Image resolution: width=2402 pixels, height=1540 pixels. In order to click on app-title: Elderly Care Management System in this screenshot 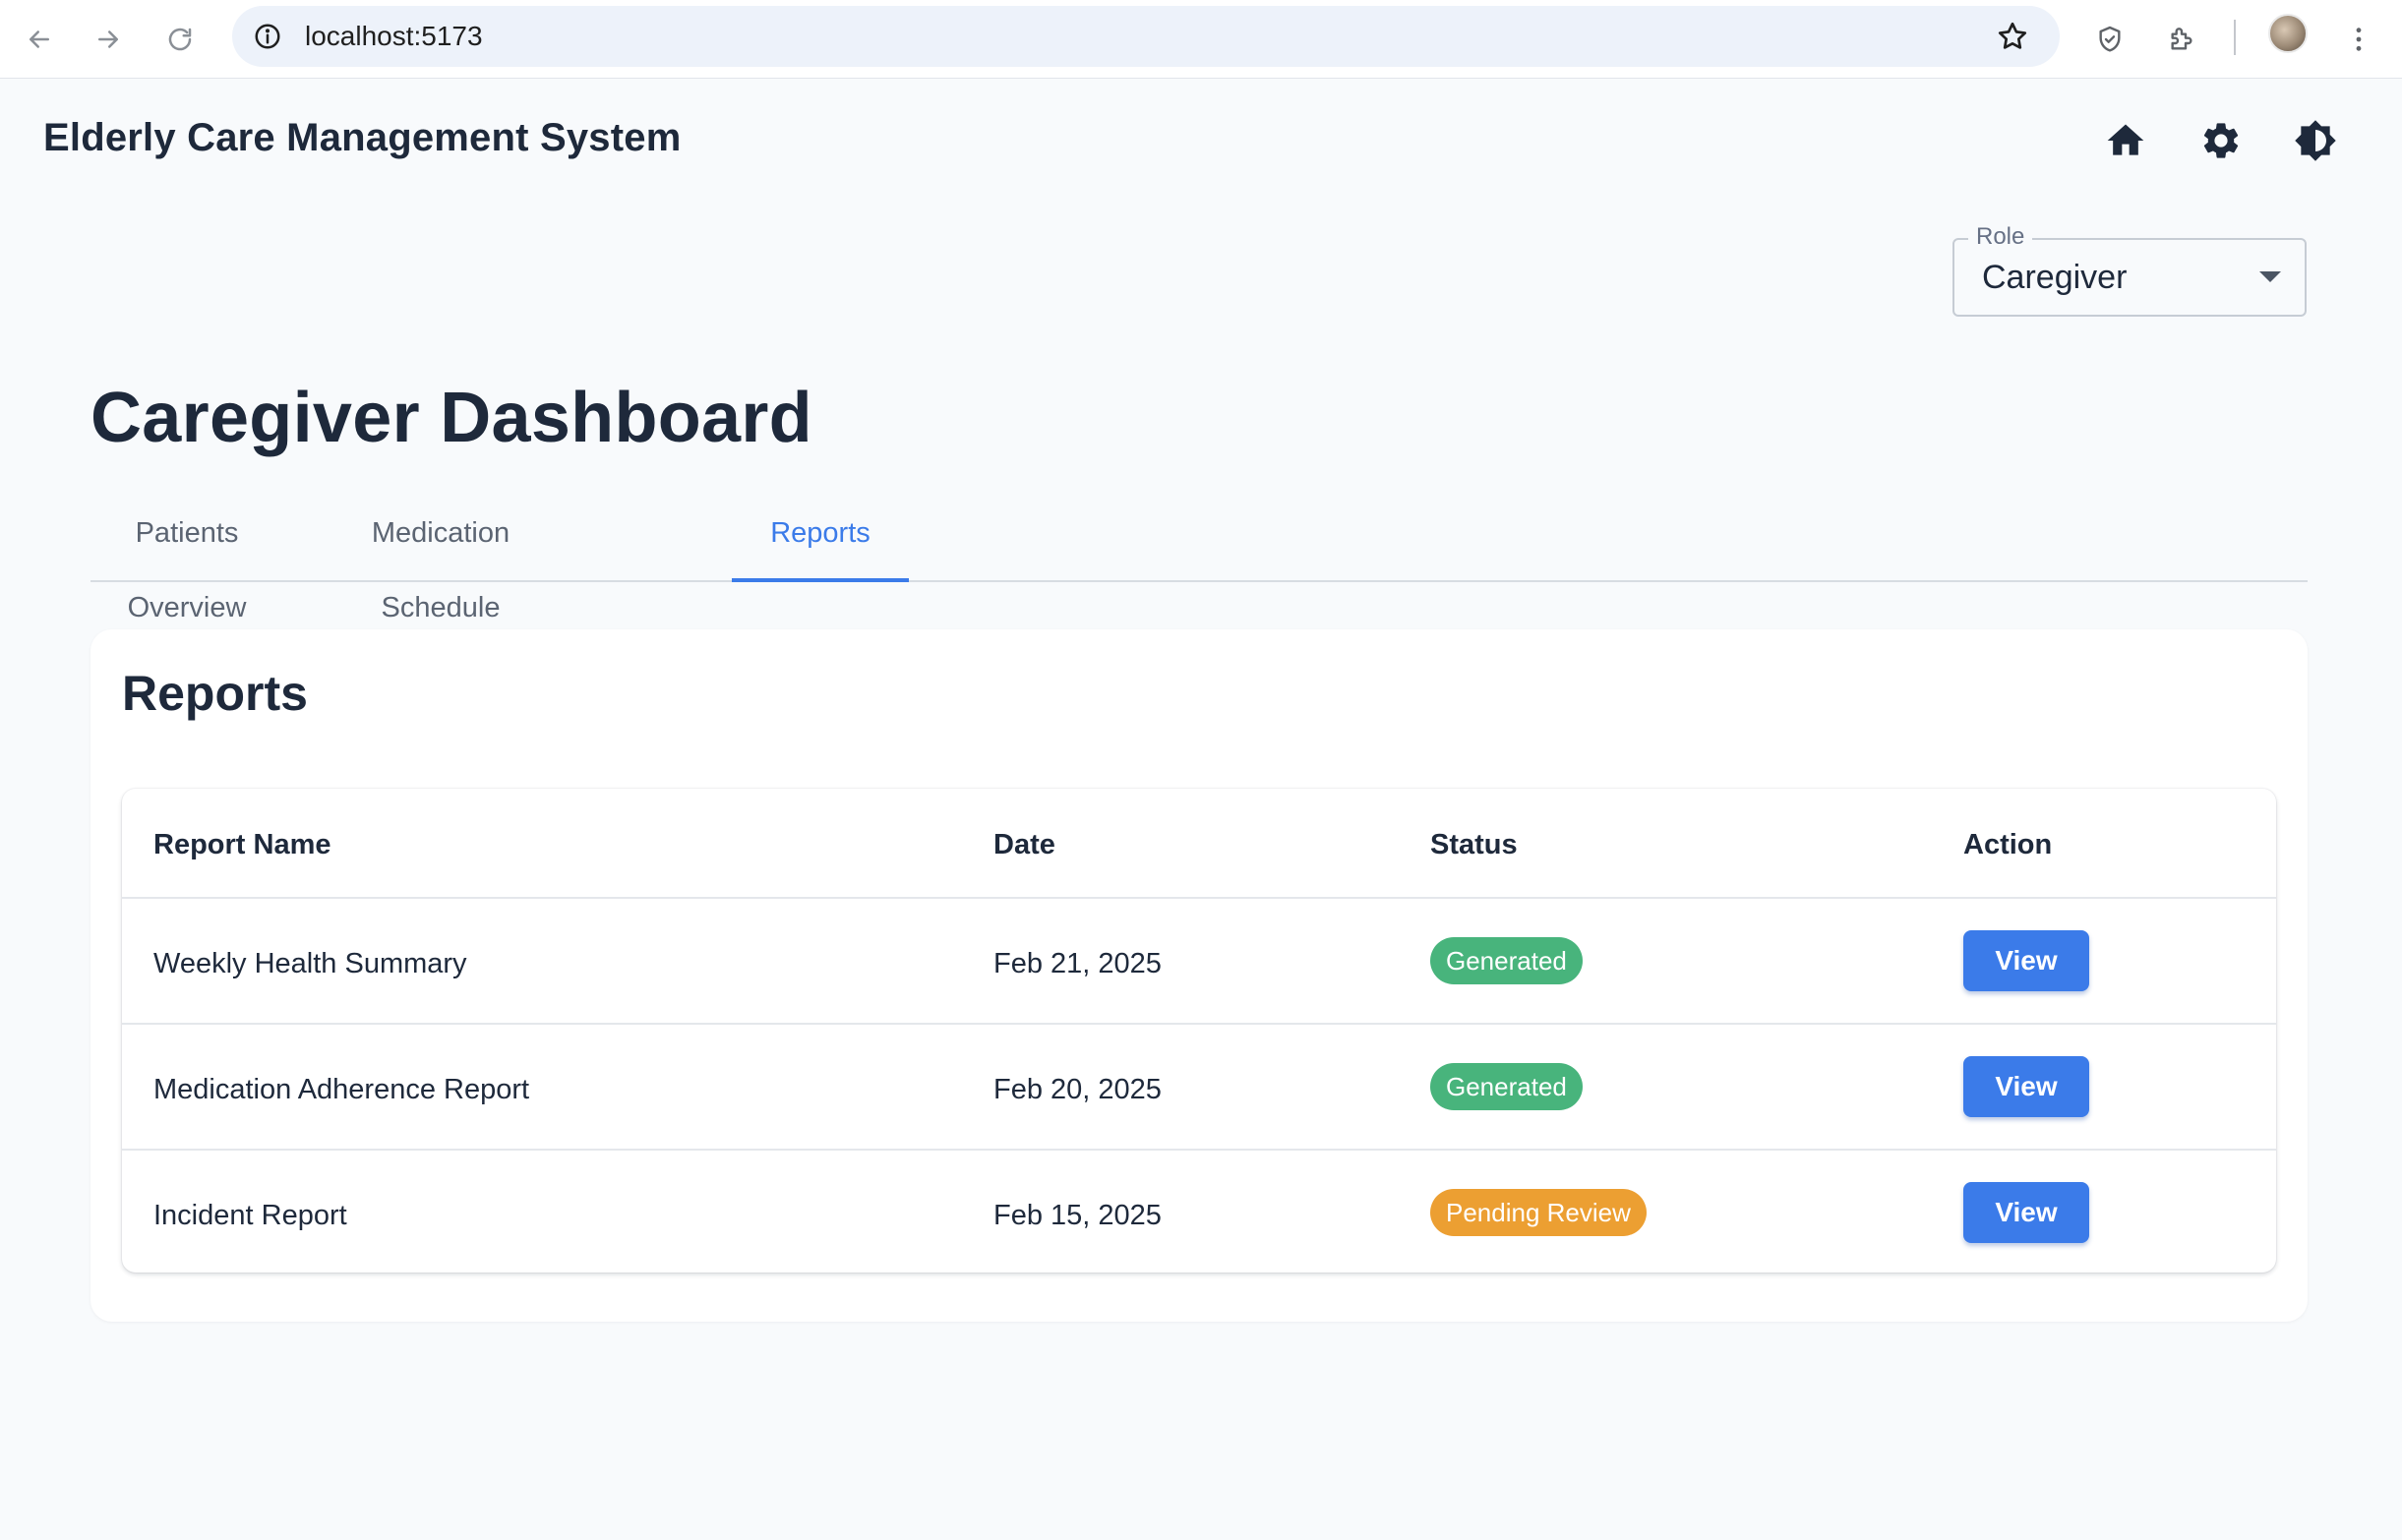, I will do `click(362, 138)`.